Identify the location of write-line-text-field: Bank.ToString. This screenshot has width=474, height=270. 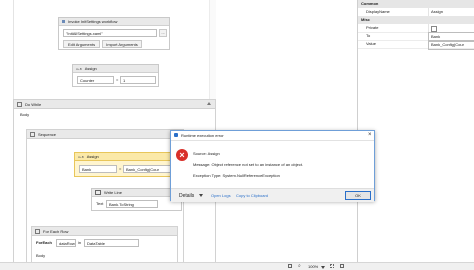
(132, 204).